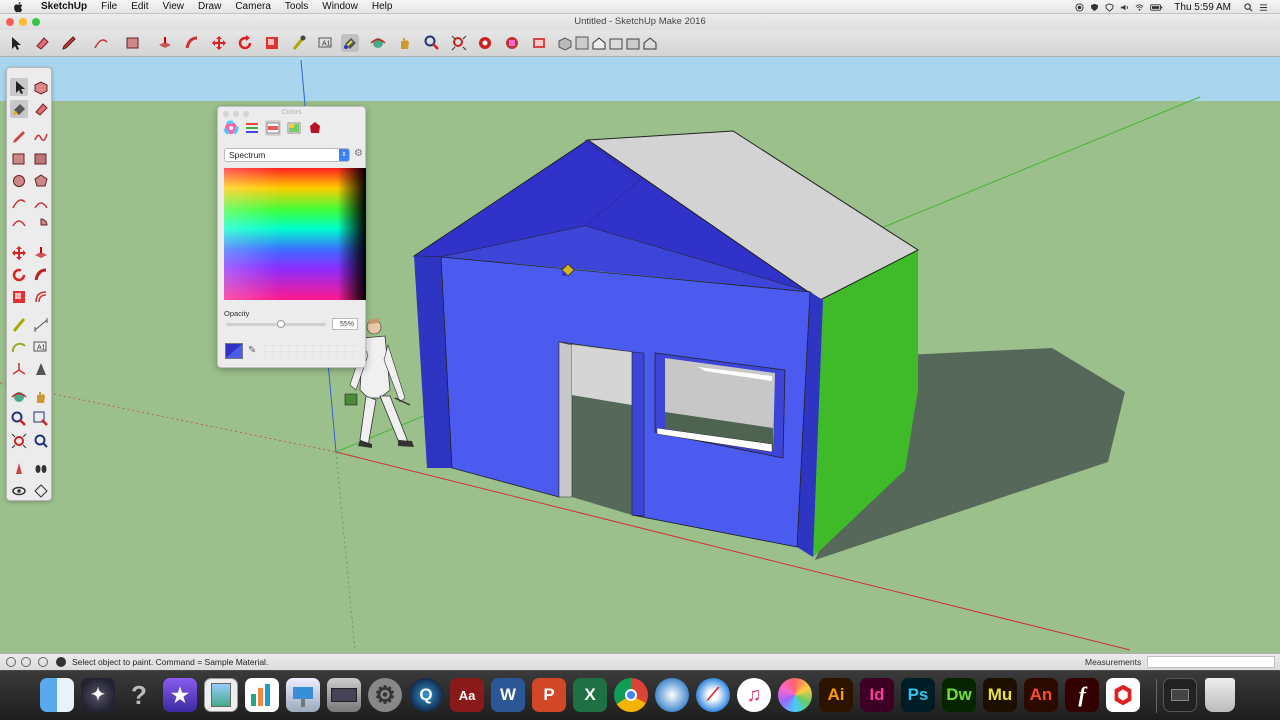 Image resolution: width=1280 pixels, height=720 pixels. I want to click on view-right-icon, so click(615, 43).